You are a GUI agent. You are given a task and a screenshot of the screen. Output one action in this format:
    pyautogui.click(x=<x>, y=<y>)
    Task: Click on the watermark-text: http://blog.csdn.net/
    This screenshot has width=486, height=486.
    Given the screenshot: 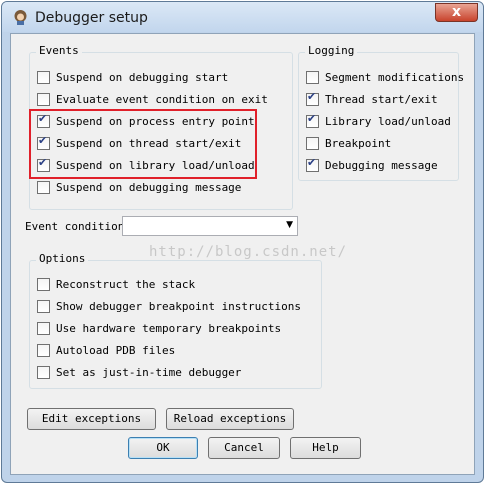 What is the action you would take?
    pyautogui.click(x=248, y=252)
    